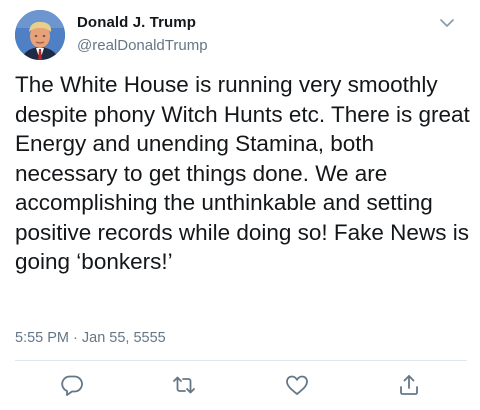 This screenshot has height=410, width=480. I want to click on heart-icon, so click(297, 385).